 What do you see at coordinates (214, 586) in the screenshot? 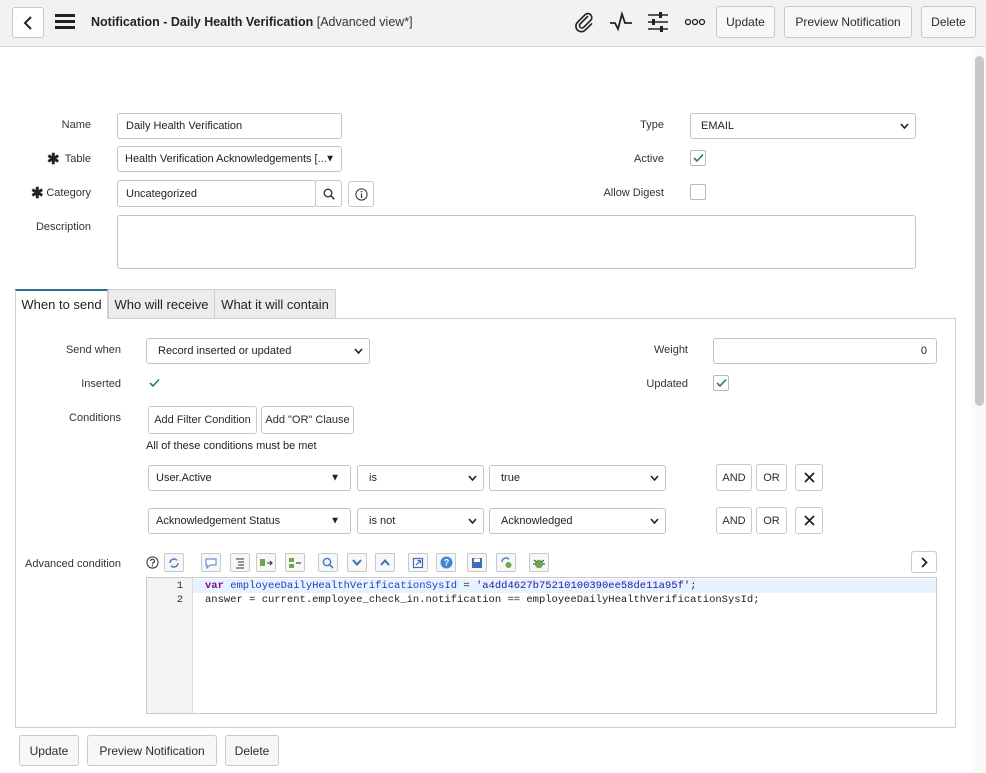
I see `code-keyword: var` at bounding box center [214, 586].